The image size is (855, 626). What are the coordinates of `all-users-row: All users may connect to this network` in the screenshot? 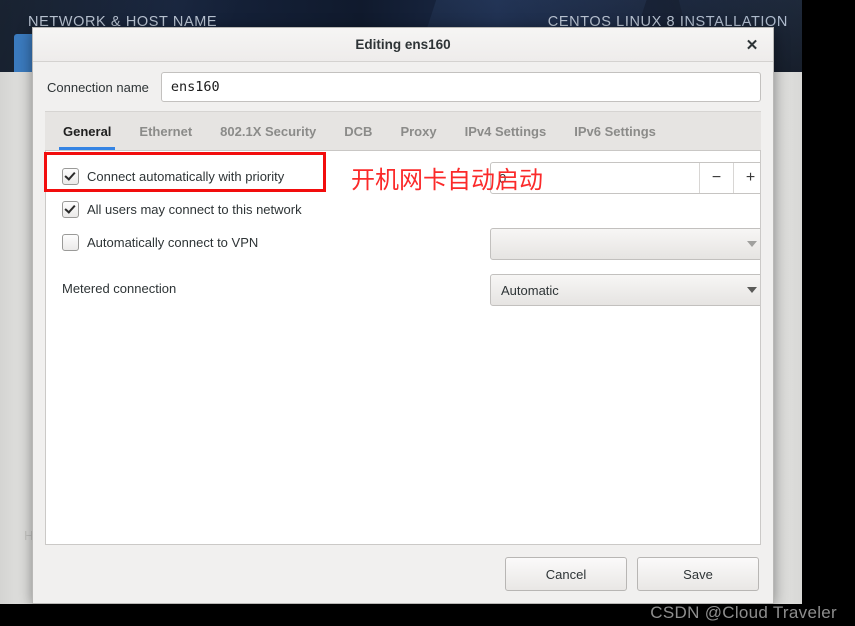 It's located at (182, 209).